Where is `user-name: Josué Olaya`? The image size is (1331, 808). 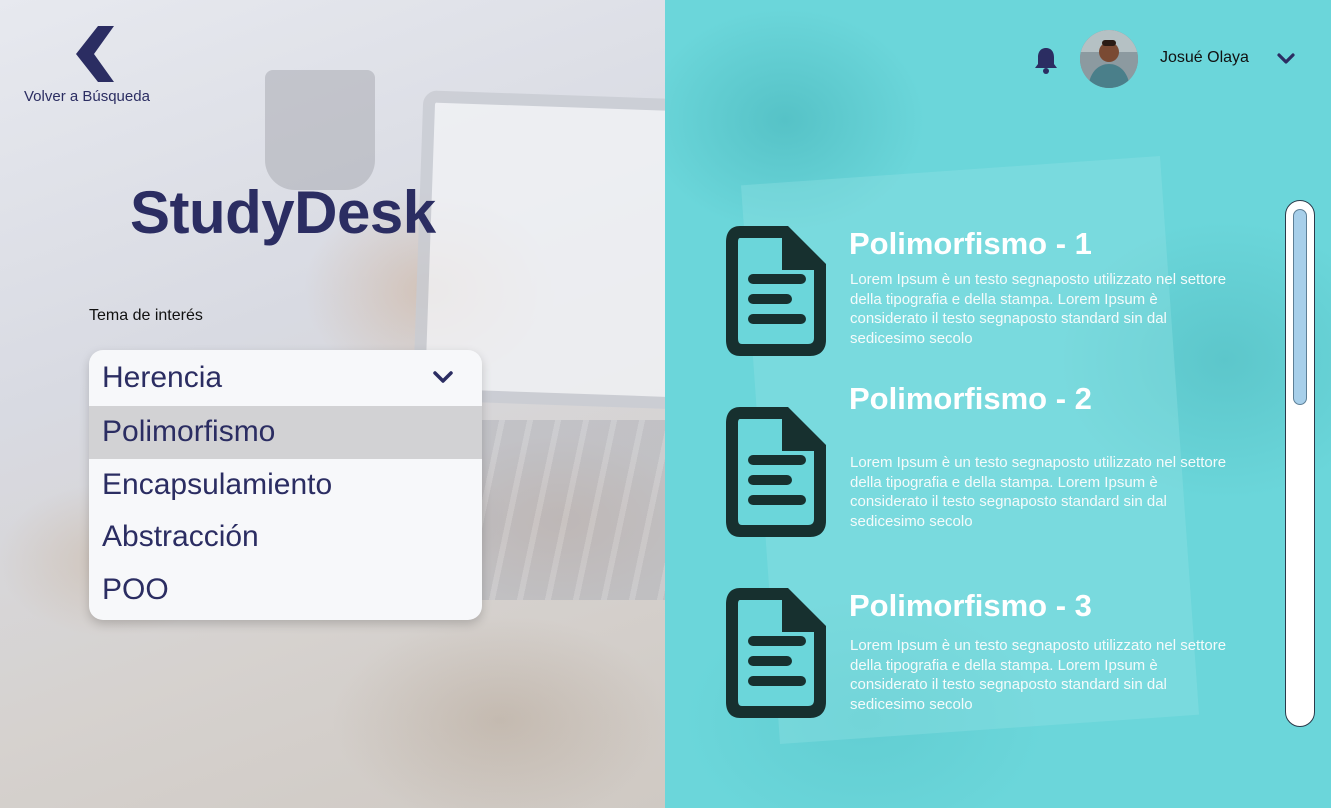
user-name: Josué Olaya is located at coordinates (1204, 58).